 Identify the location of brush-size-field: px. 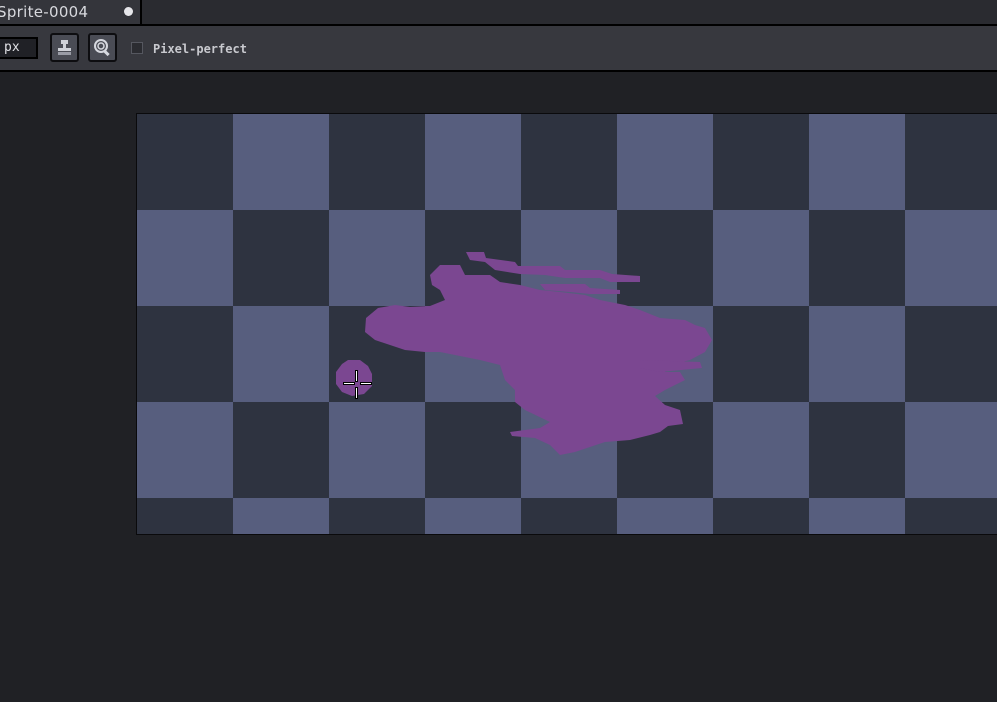
(19, 48).